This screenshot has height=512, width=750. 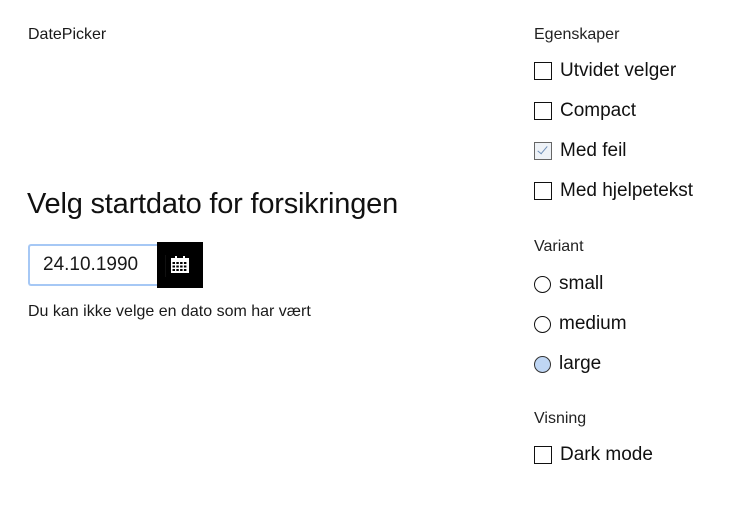 I want to click on radio-medium: medium, so click(x=580, y=324).